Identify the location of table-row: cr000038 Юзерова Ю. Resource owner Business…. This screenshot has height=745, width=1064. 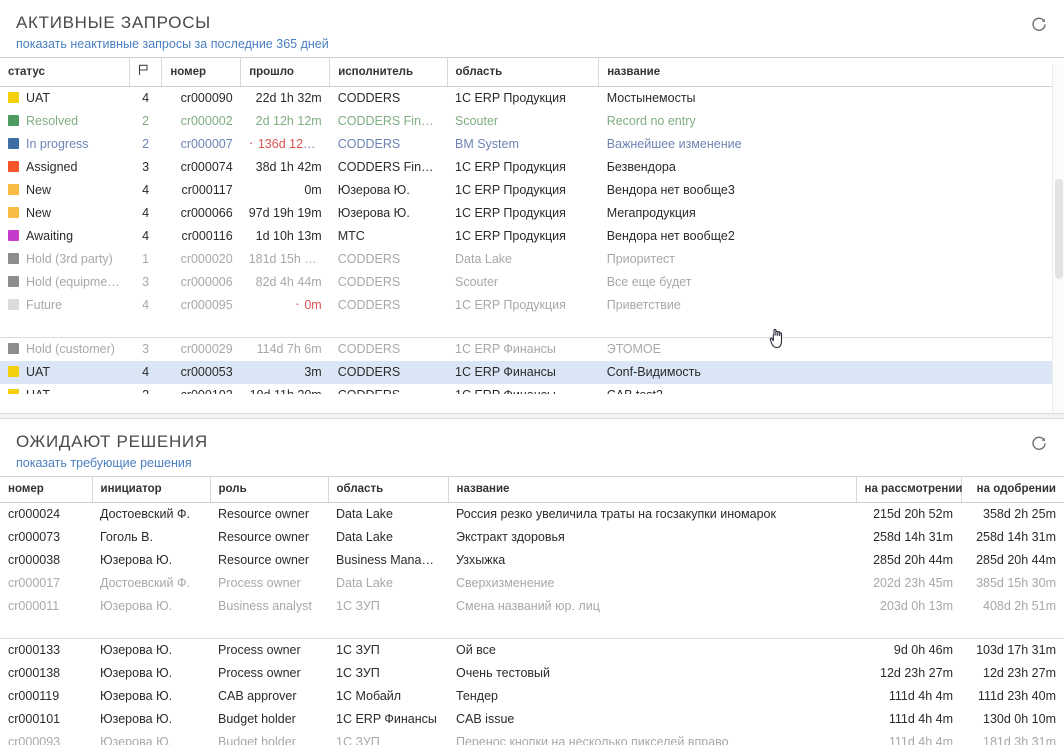
(532, 560).